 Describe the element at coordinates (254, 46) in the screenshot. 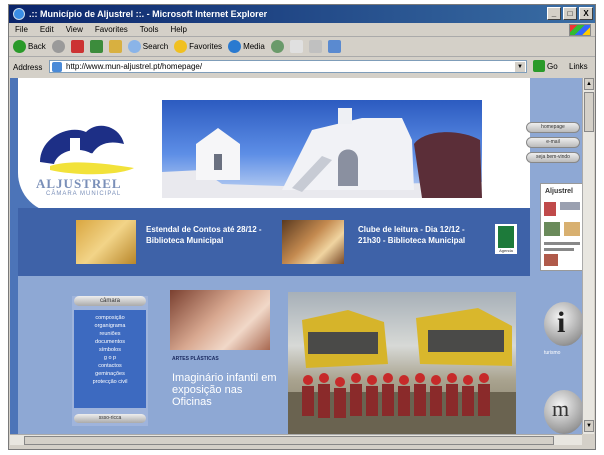

I see `media-label: Media` at that location.